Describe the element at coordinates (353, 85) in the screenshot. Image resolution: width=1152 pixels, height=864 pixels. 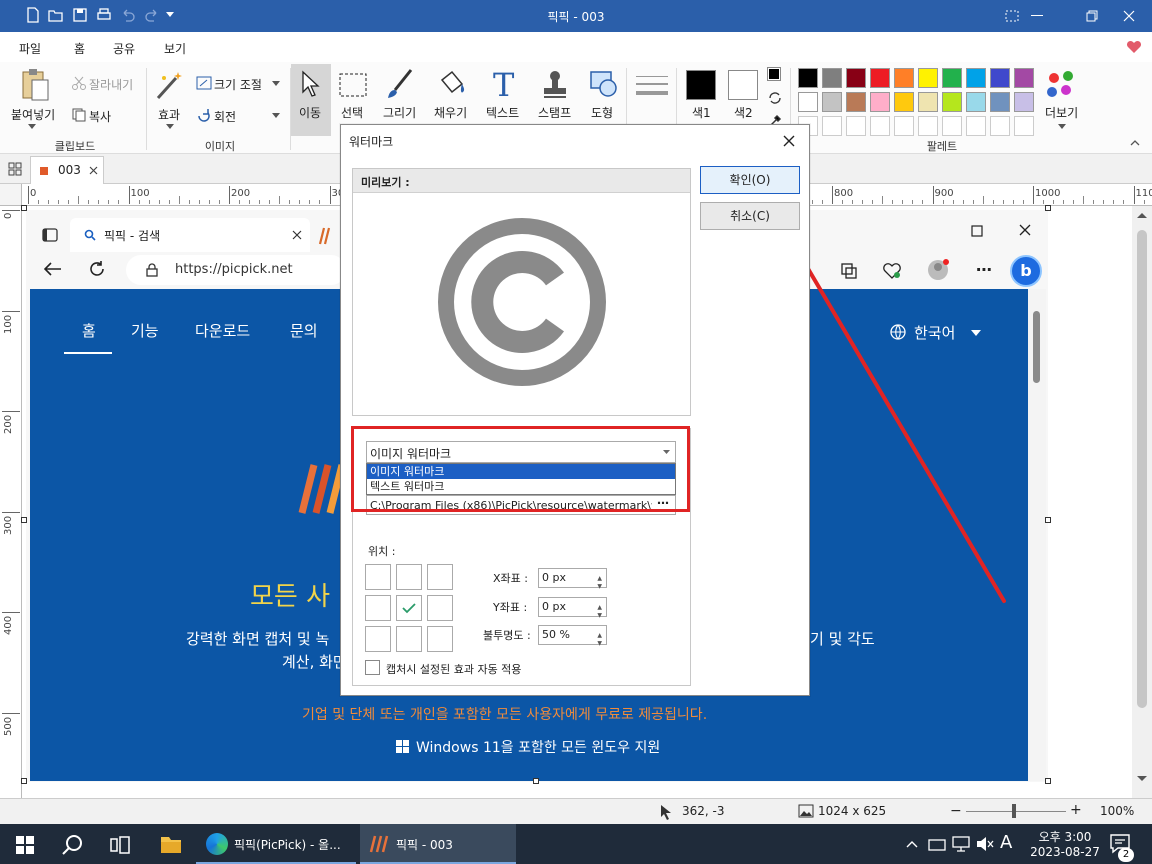
I see `select-icon` at that location.